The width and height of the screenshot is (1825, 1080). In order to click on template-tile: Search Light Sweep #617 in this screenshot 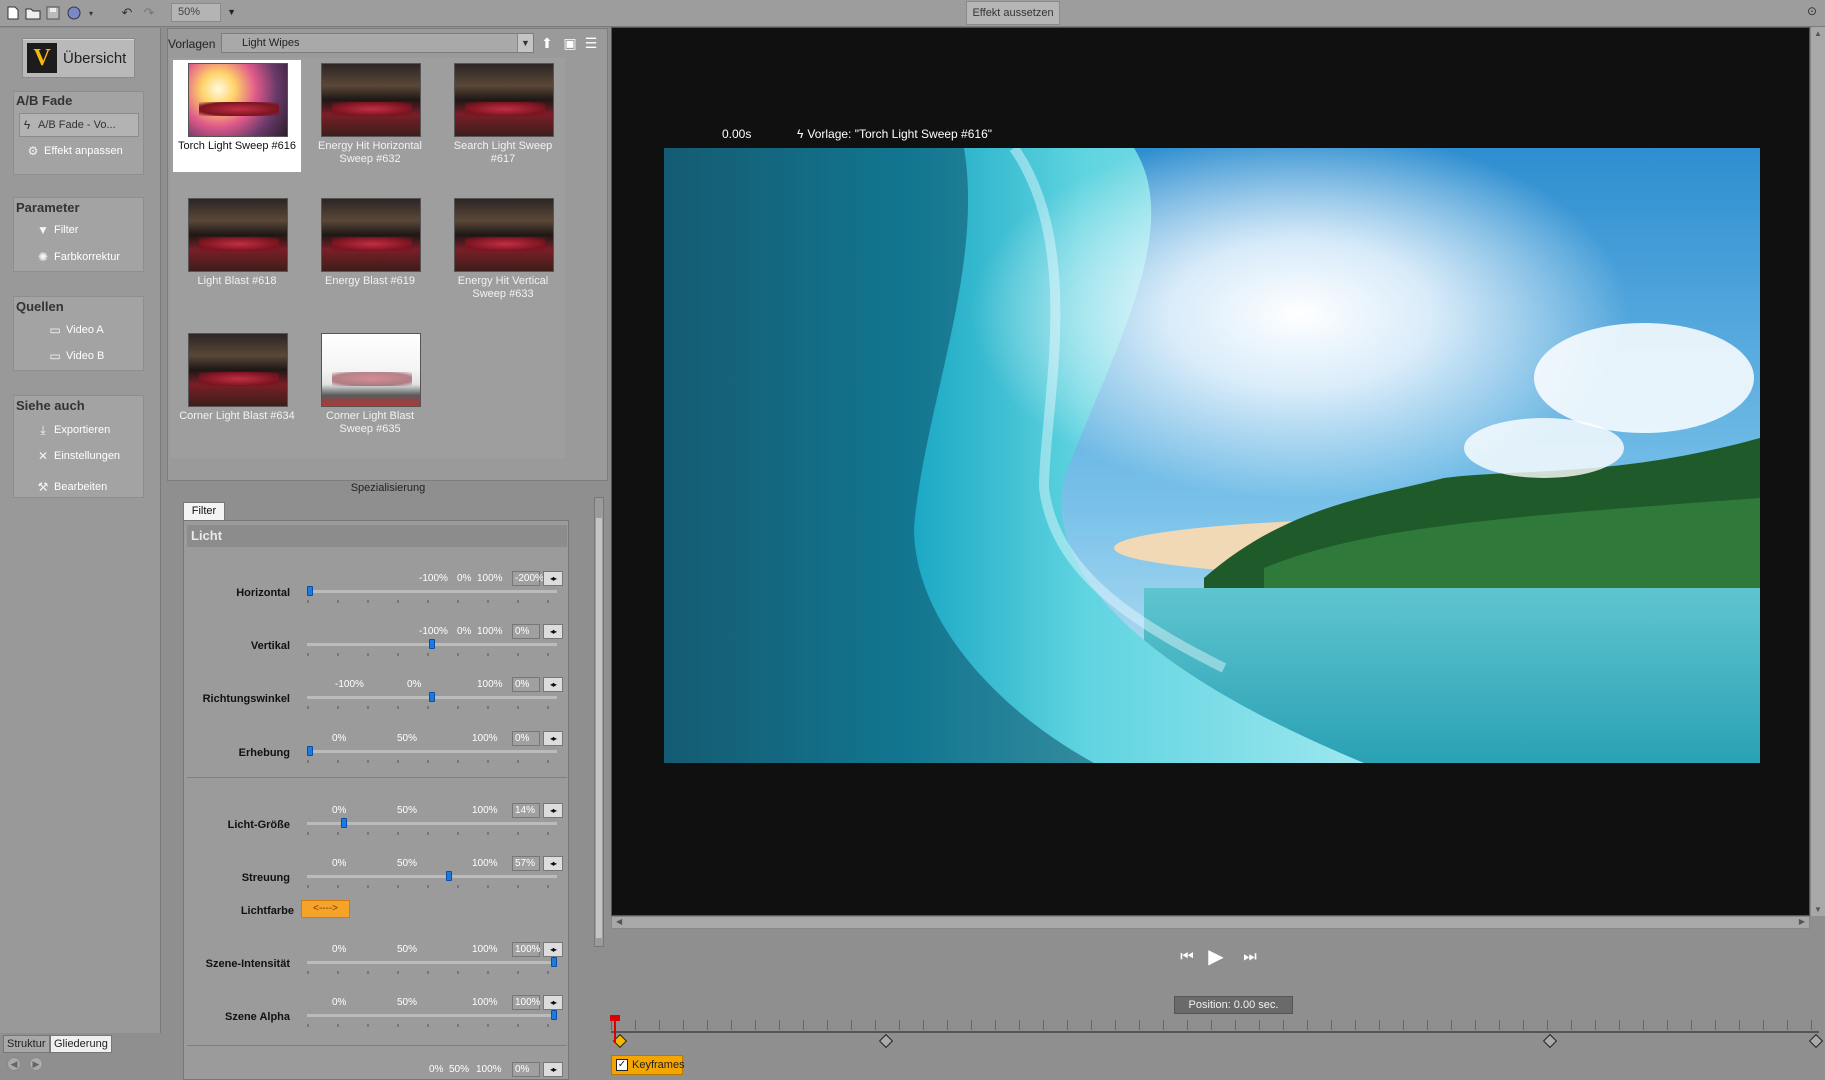, I will do `click(503, 116)`.